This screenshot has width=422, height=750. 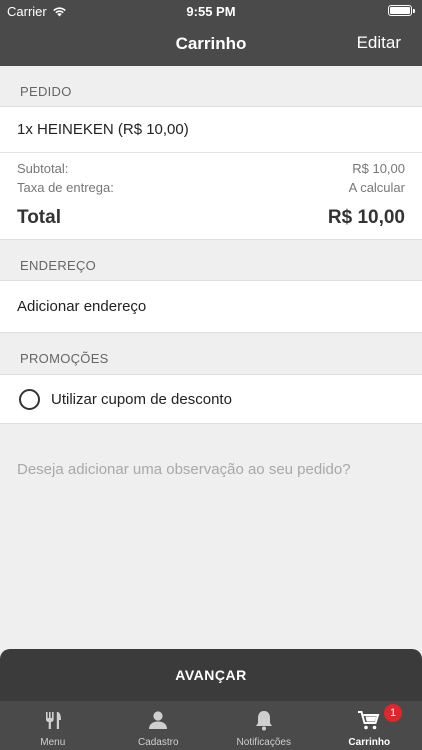 What do you see at coordinates (58, 265) in the screenshot?
I see `address-section-header: ENDEREÇO` at bounding box center [58, 265].